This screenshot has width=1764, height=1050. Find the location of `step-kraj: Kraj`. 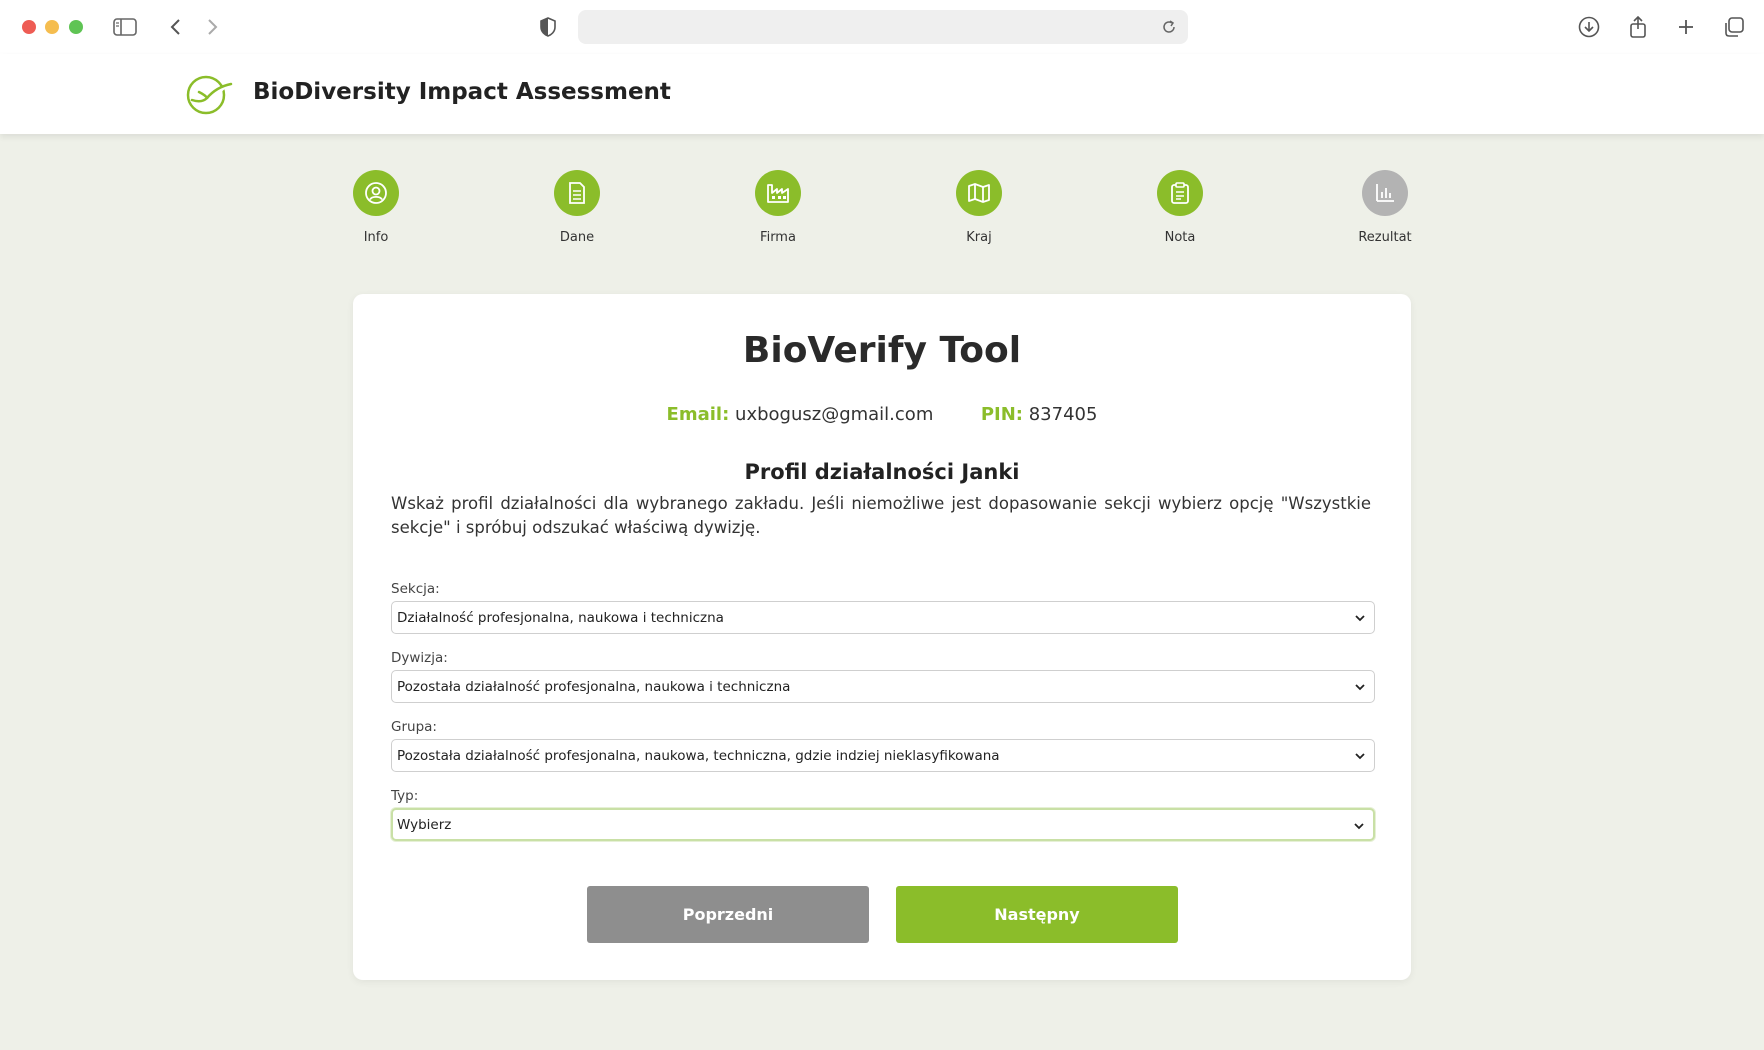

step-kraj: Kraj is located at coordinates (979, 207).